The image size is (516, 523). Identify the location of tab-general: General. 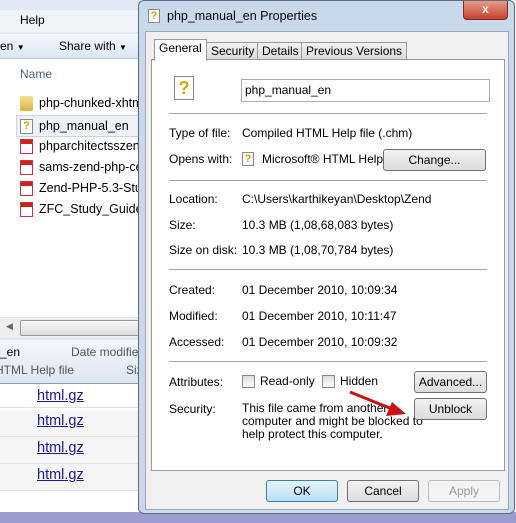
(180, 50).